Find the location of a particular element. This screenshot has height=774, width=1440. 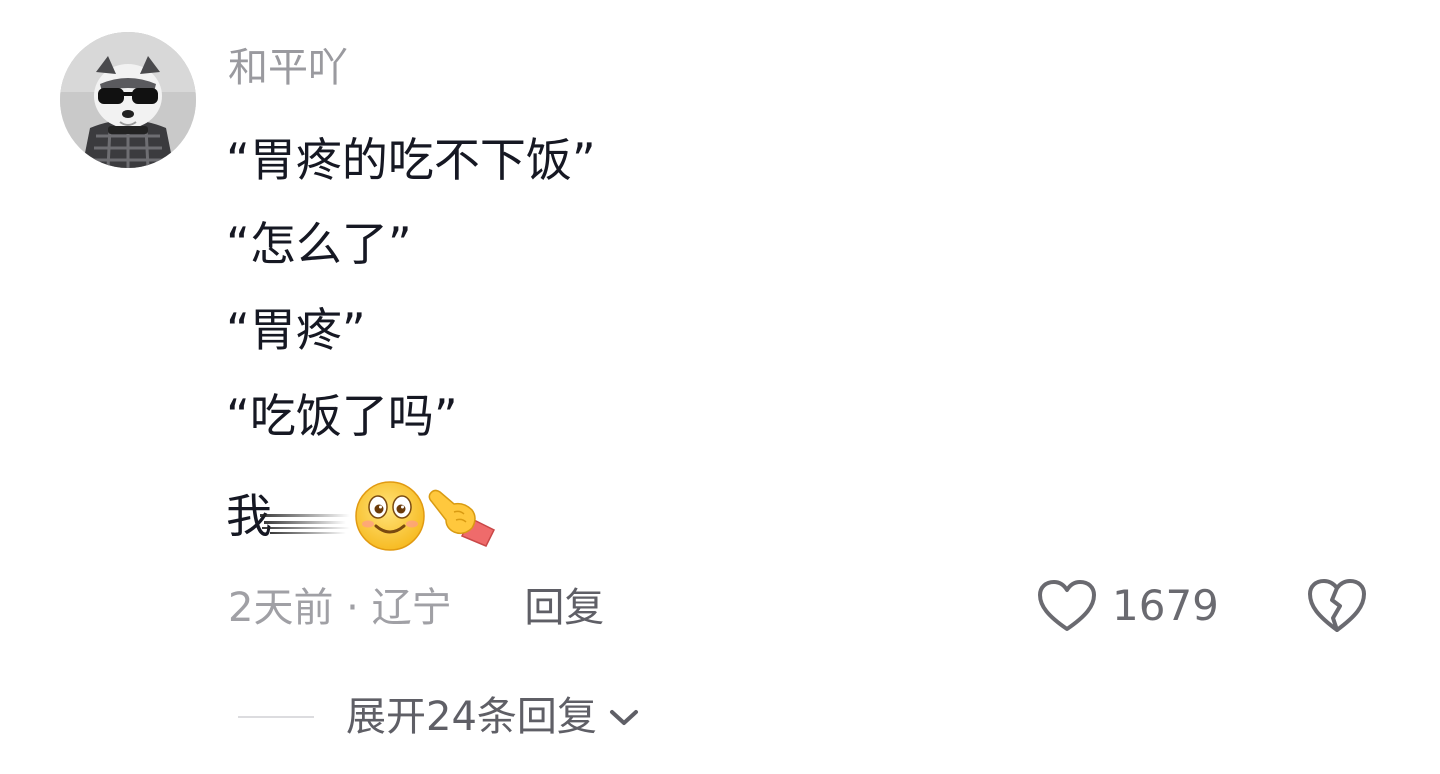

username: 和平吖 is located at coordinates (288, 68).